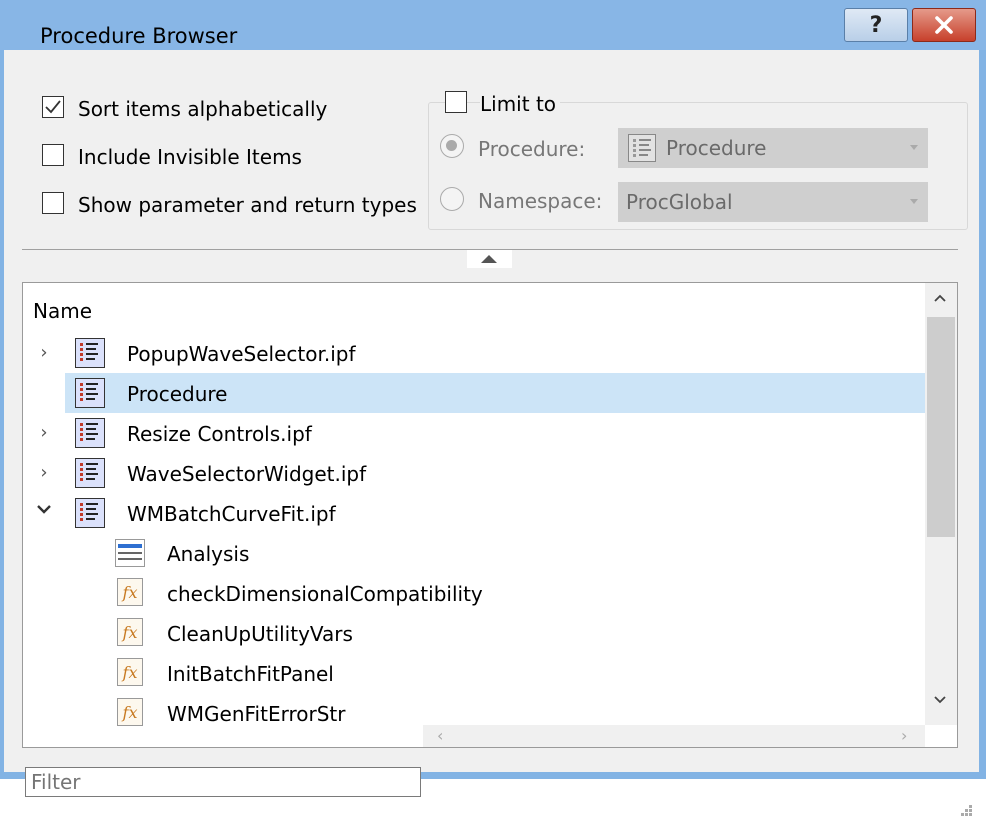 The image size is (986, 817). What do you see at coordinates (773, 202) in the screenshot?
I see `namespace-combo: ProcGlobal` at bounding box center [773, 202].